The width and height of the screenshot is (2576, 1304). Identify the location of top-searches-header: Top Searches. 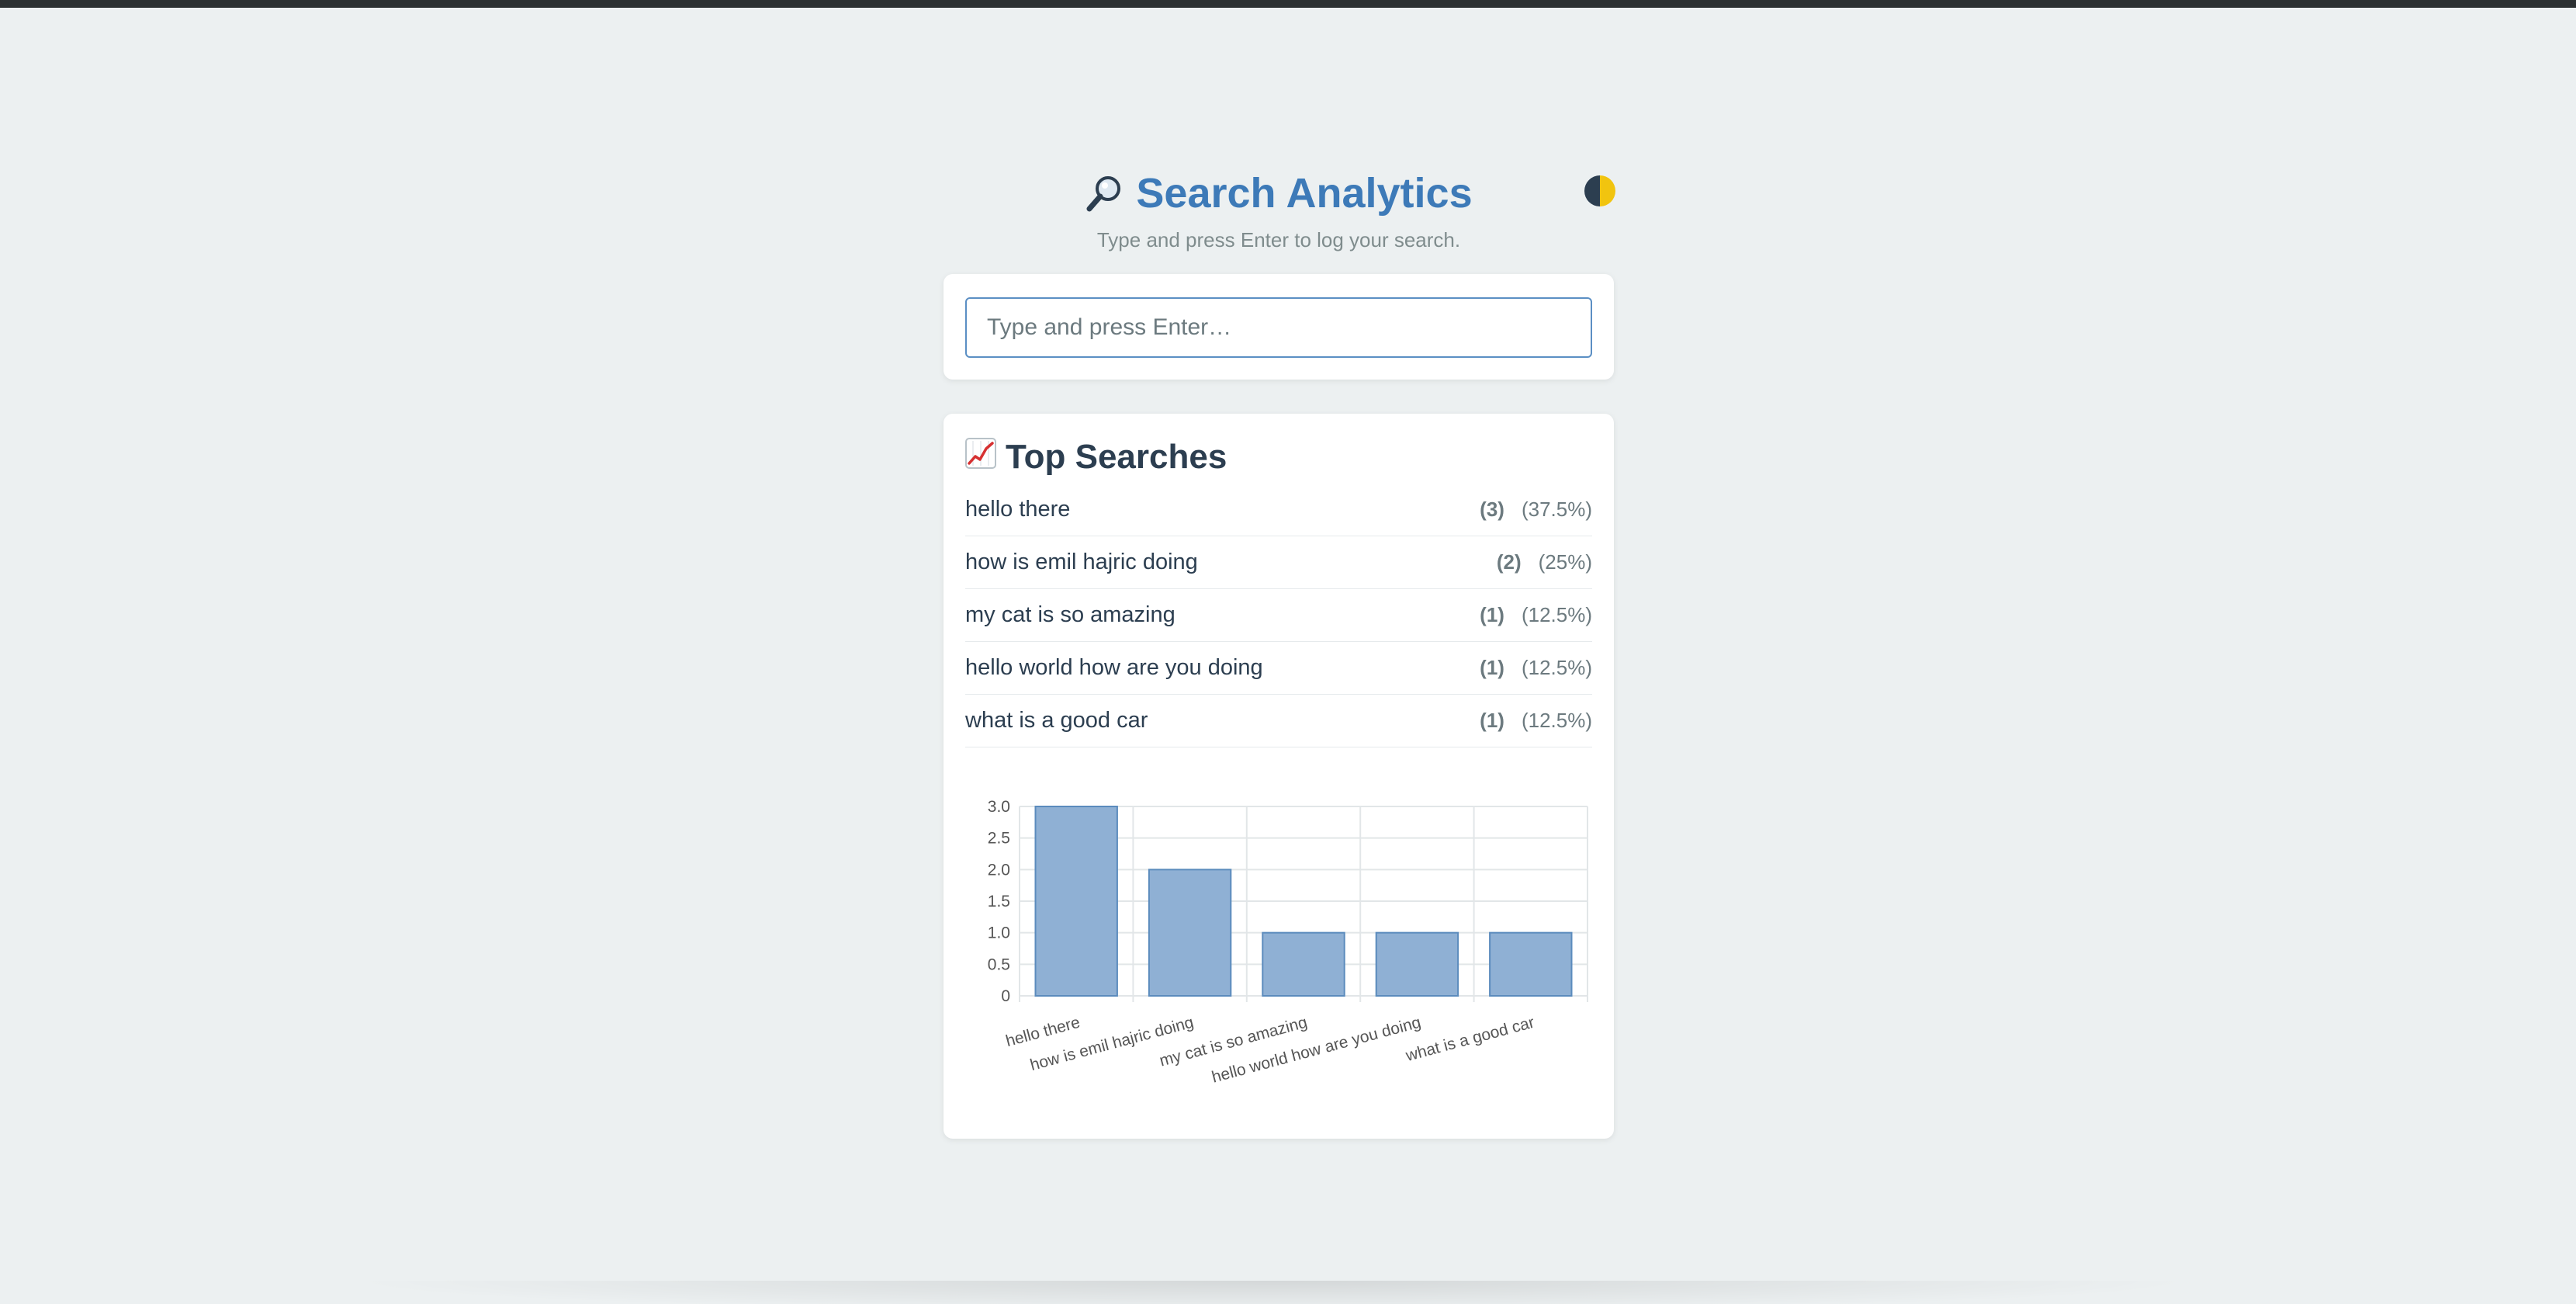
(1278, 457).